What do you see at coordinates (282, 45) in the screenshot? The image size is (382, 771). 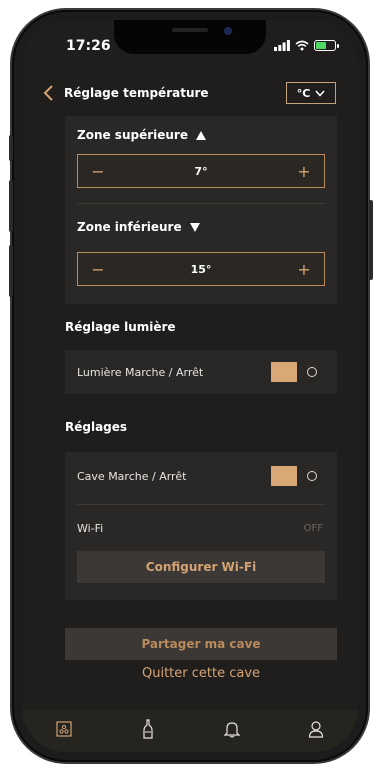 I see `signal-icon` at bounding box center [282, 45].